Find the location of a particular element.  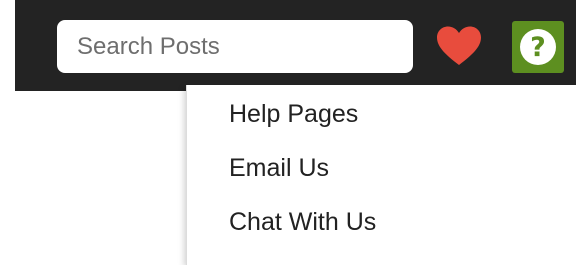

search-input is located at coordinates (244, 46).